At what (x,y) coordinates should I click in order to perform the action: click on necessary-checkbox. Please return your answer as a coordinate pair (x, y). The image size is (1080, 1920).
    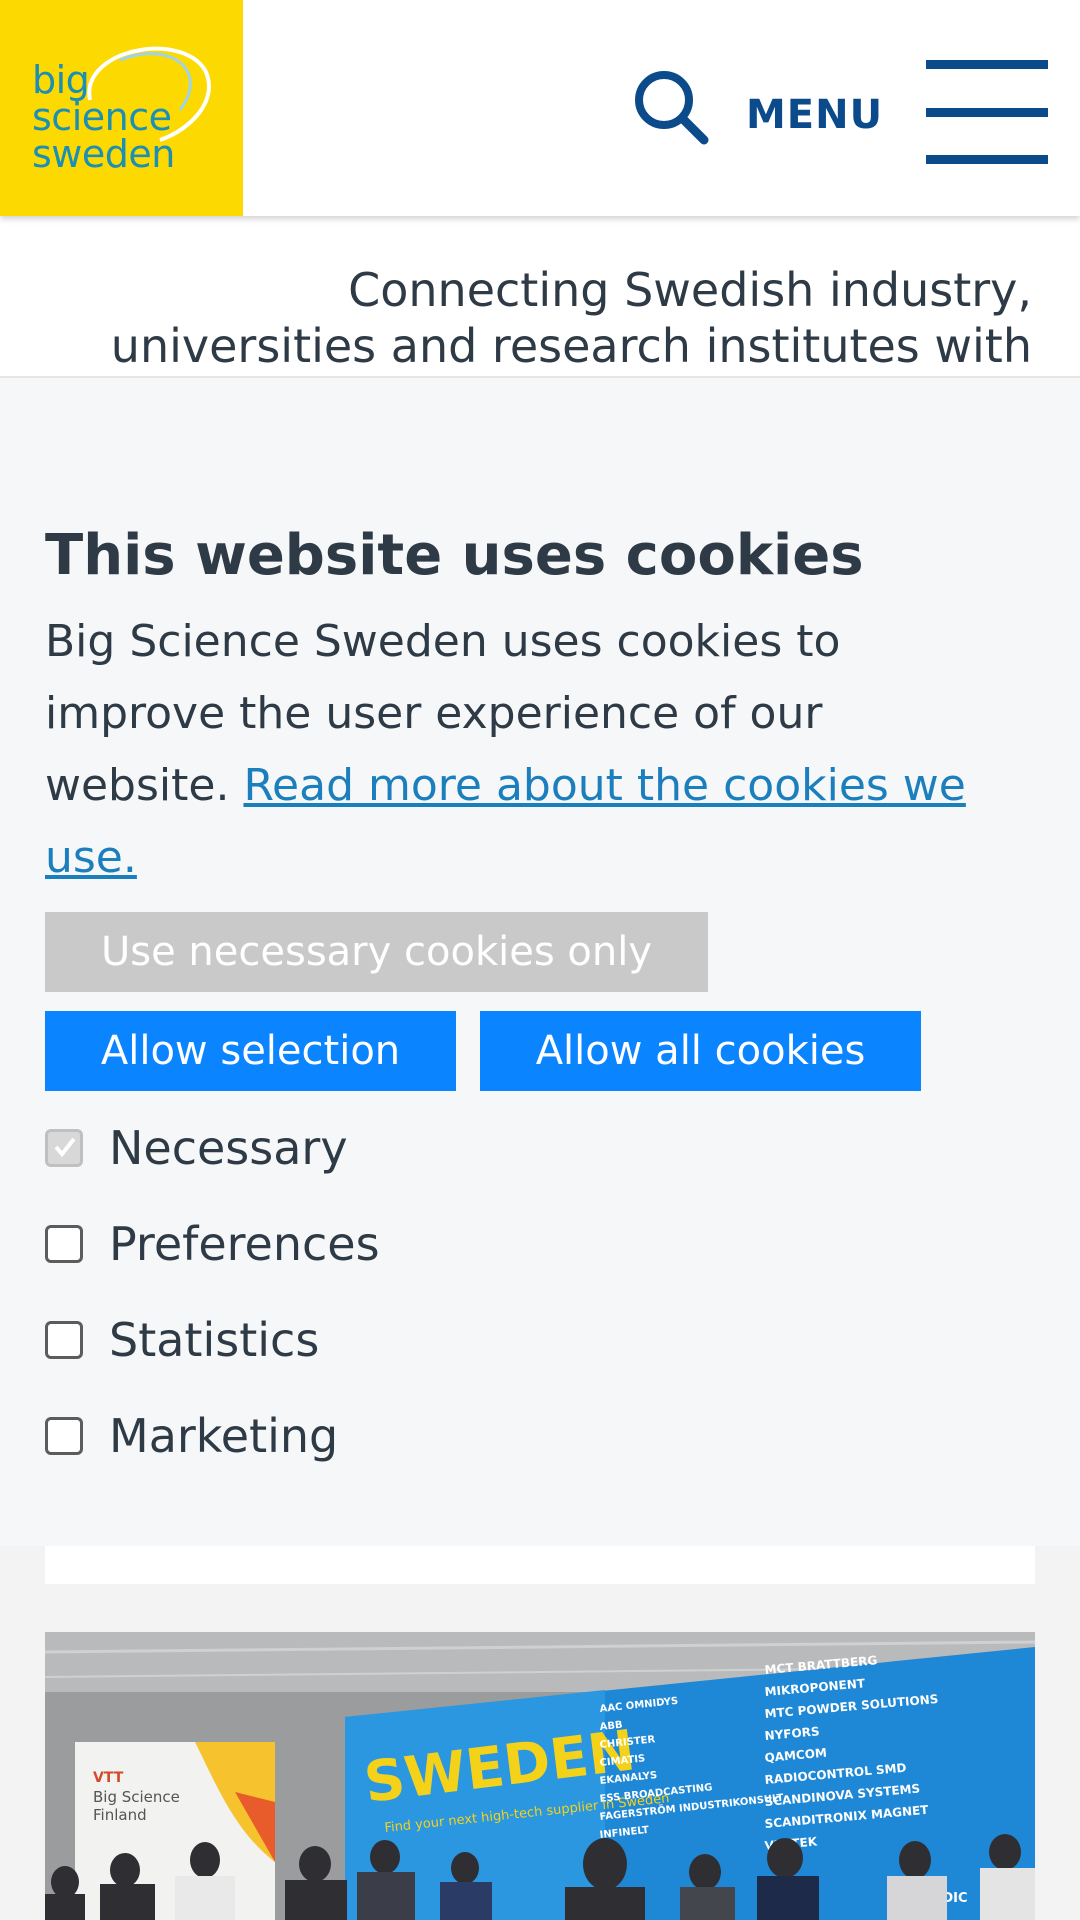
    Looking at the image, I should click on (64, 1148).